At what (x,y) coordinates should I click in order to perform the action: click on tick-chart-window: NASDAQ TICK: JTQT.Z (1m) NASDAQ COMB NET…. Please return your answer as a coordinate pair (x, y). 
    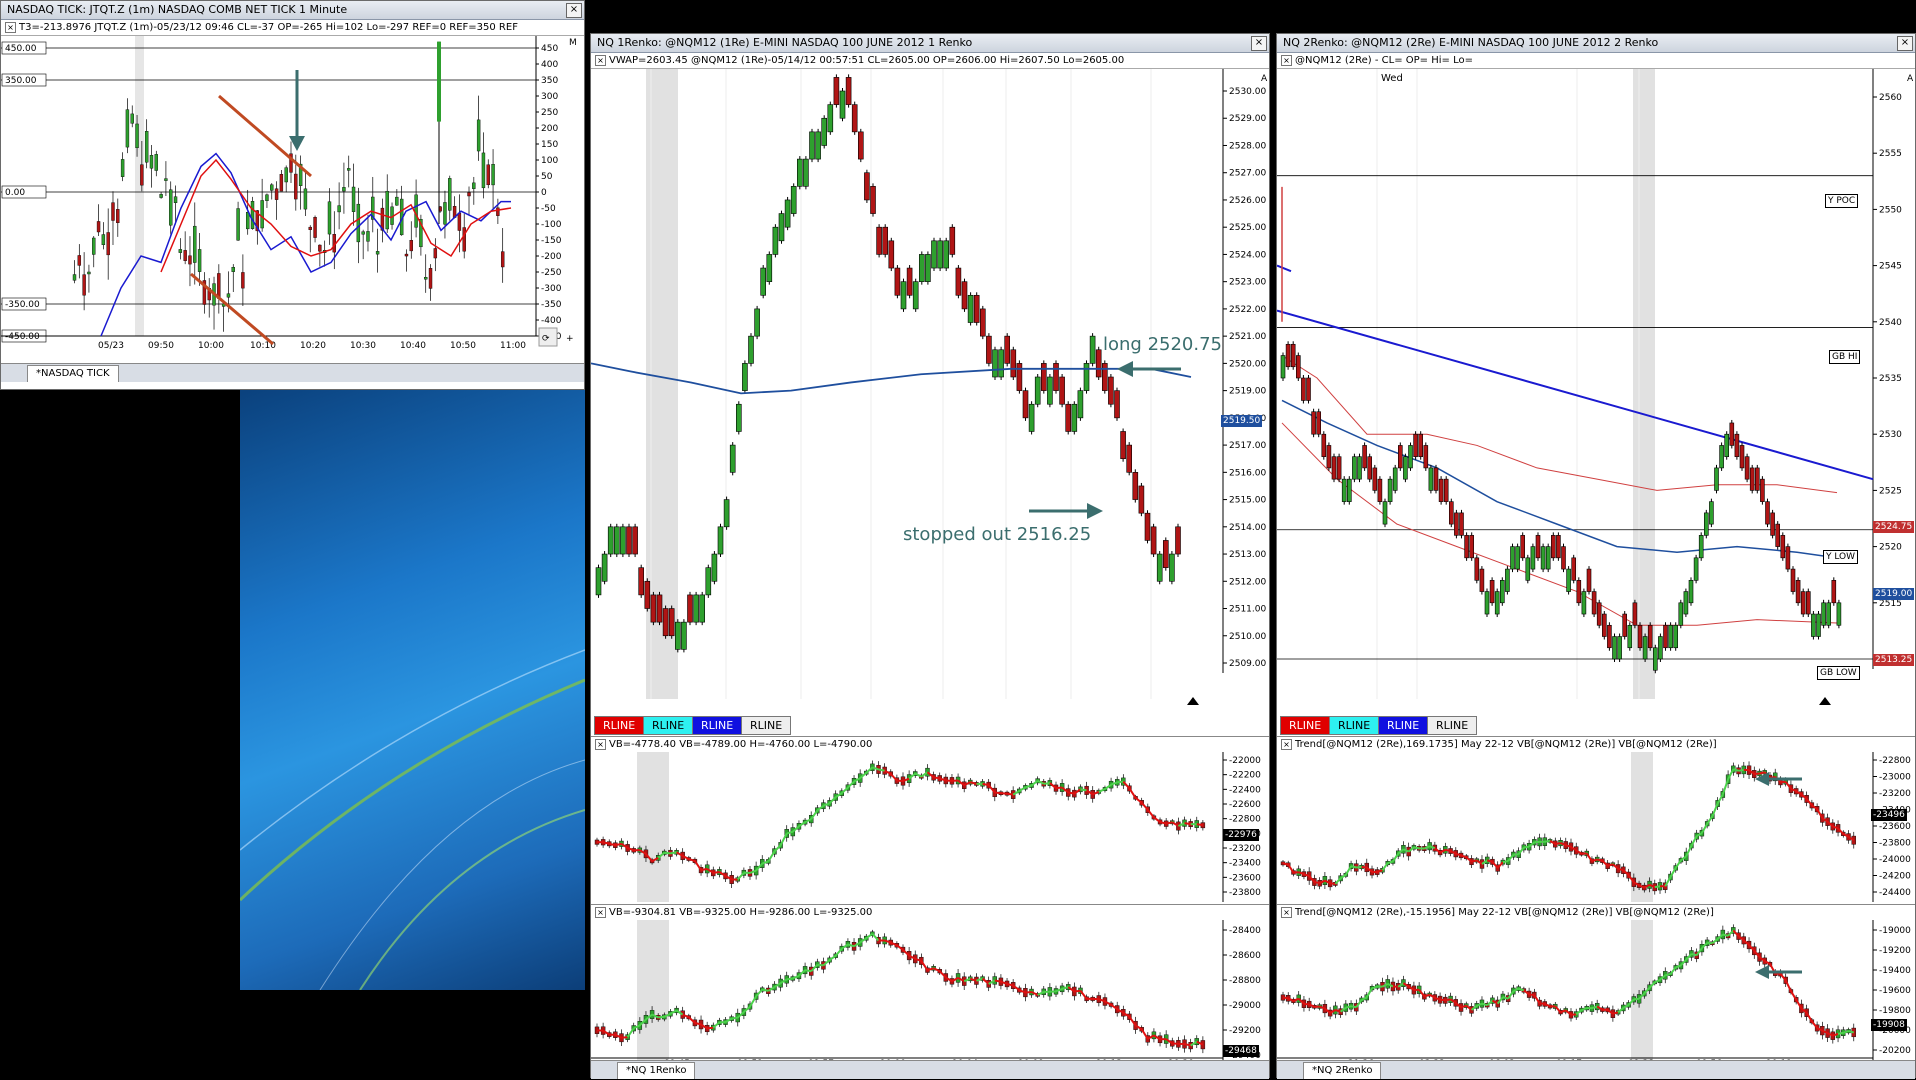
    Looking at the image, I should click on (292, 195).